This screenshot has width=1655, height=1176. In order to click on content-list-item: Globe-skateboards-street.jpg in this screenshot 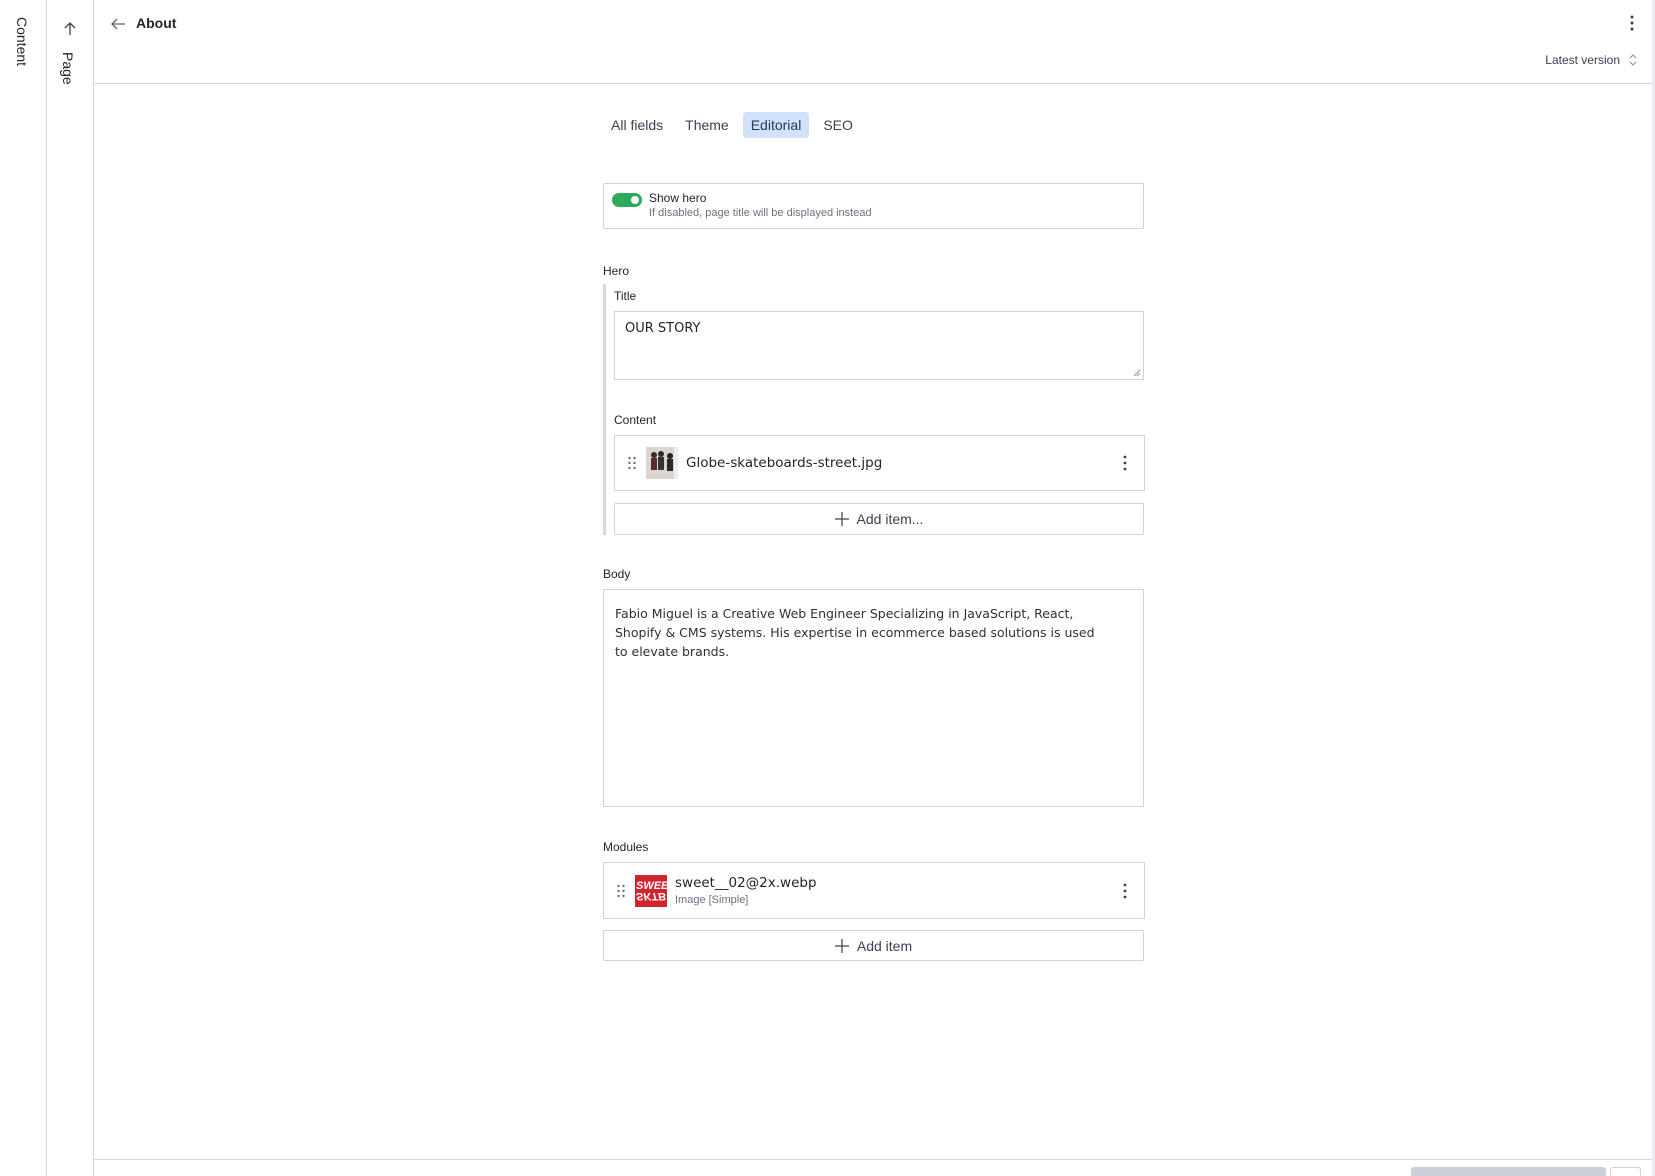, I will do `click(879, 463)`.